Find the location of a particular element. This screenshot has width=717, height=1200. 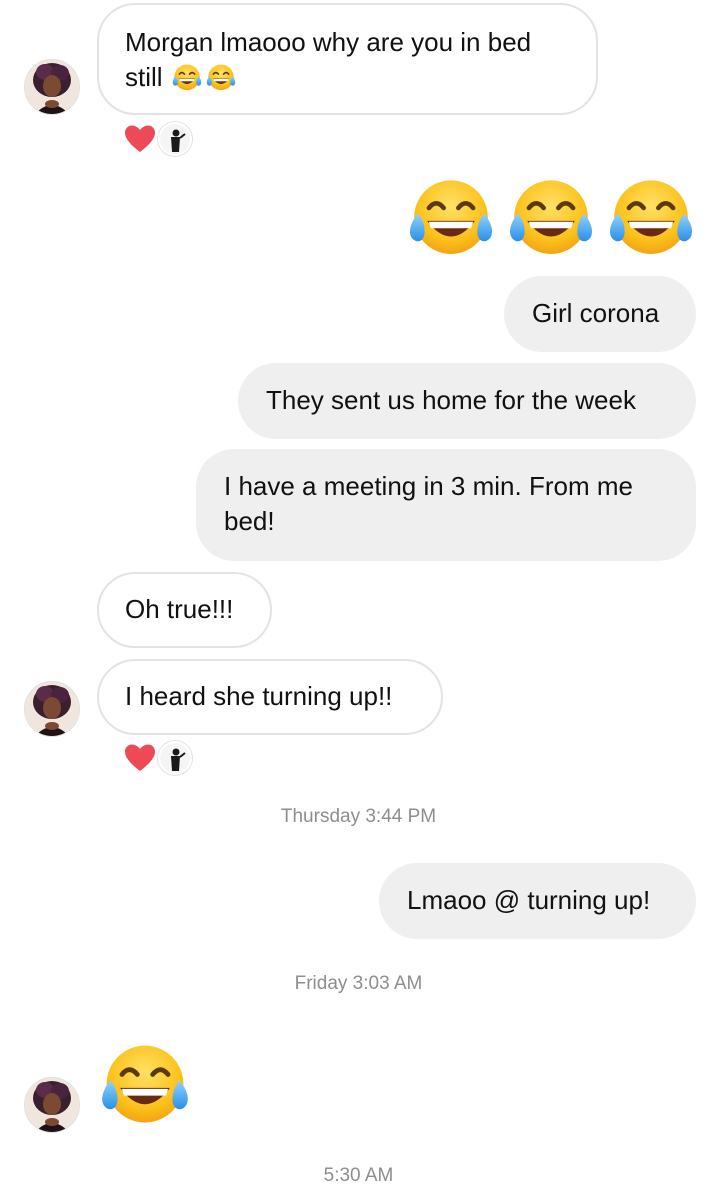

sent-message: Girl corona is located at coordinates (600, 314).